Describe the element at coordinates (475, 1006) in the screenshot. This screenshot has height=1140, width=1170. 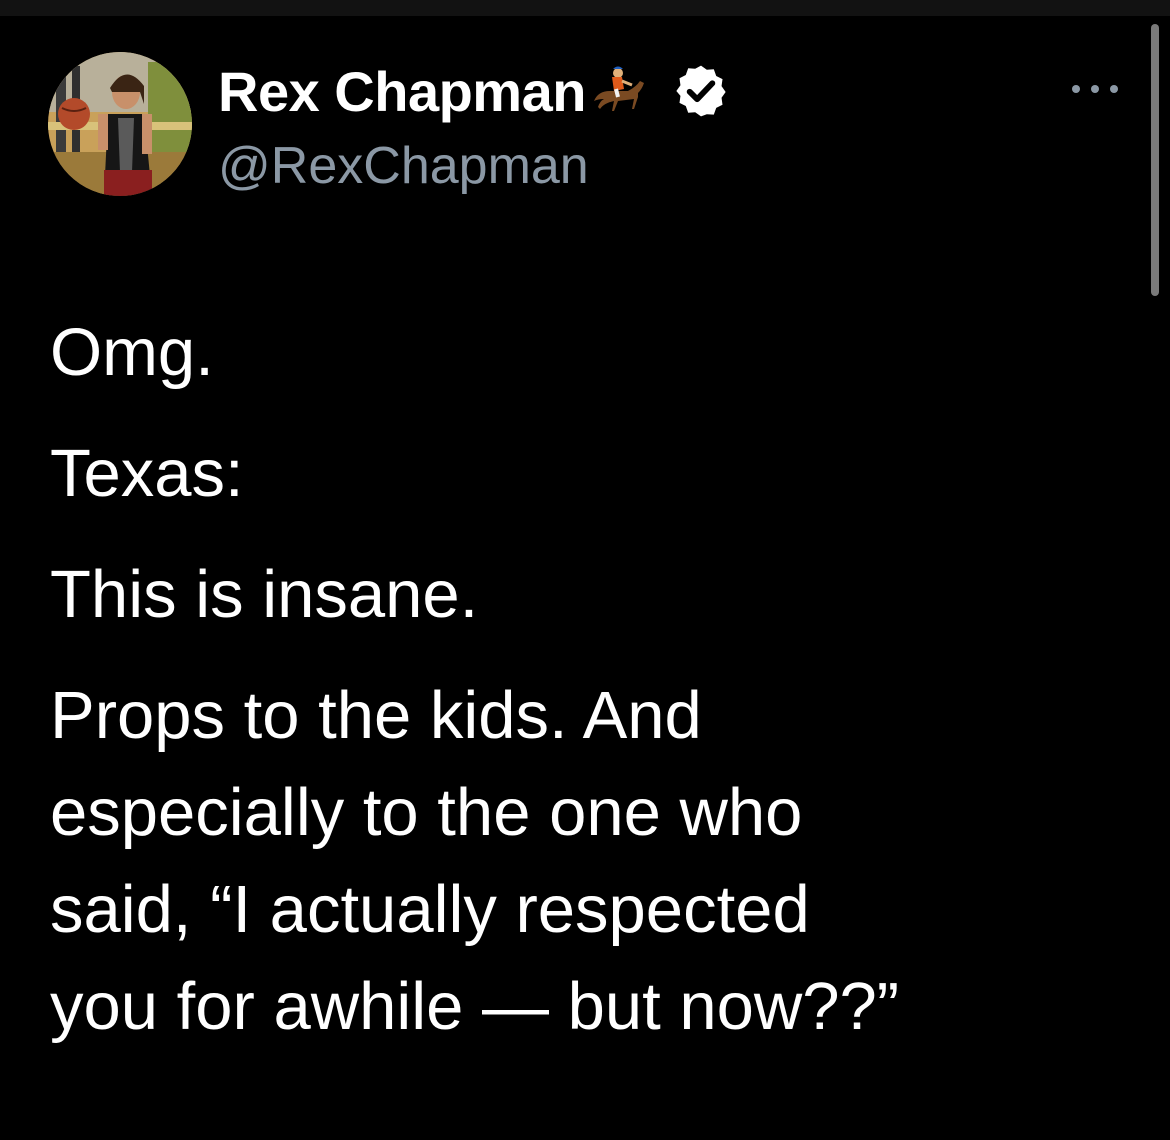
I see `tweet-line: you for awhile — but now??”` at that location.